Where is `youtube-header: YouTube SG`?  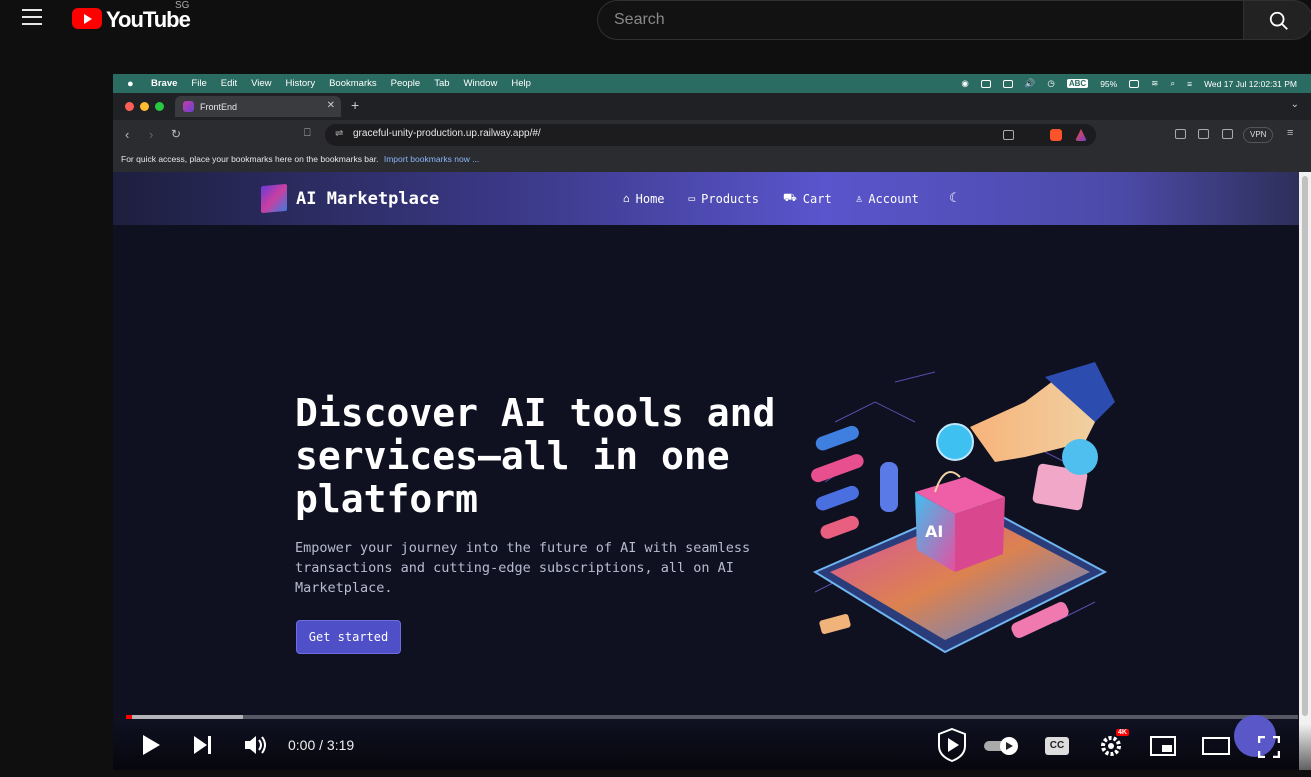 youtube-header: YouTube SG is located at coordinates (655, 21).